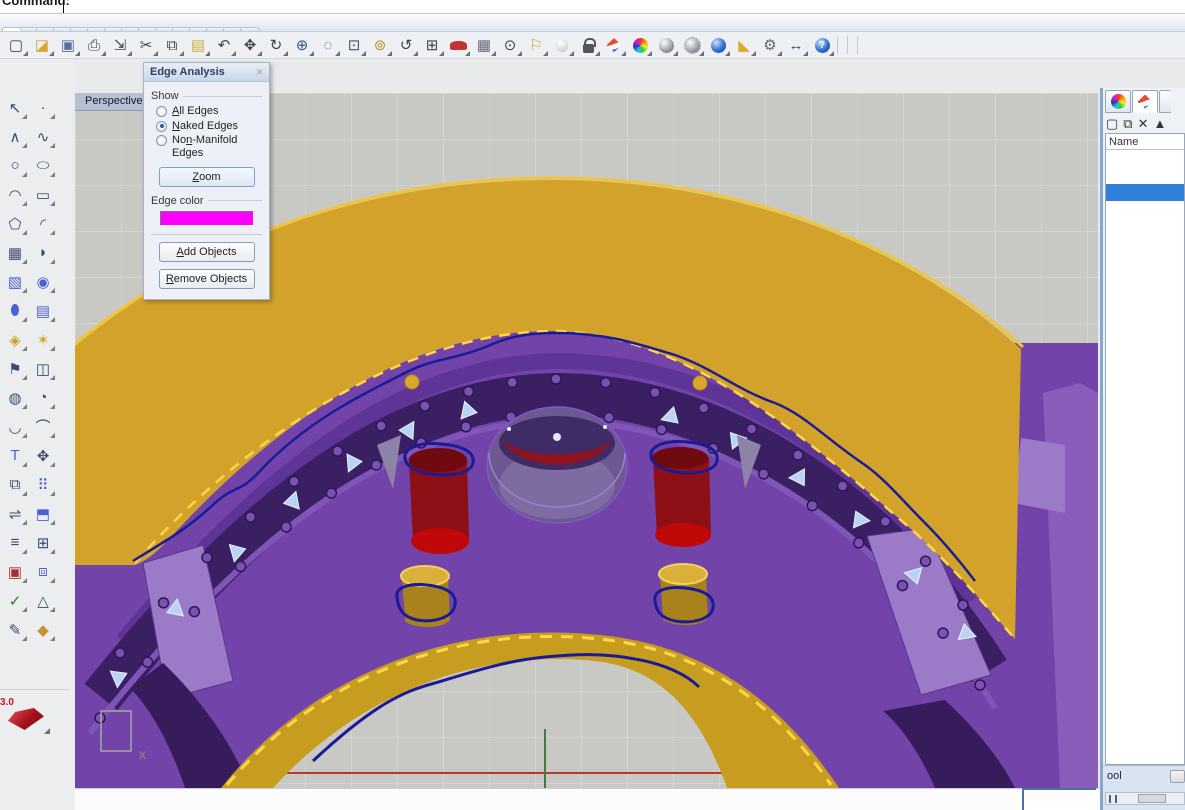  I want to click on cplane-grid-icon: ▦, so click(484, 45).